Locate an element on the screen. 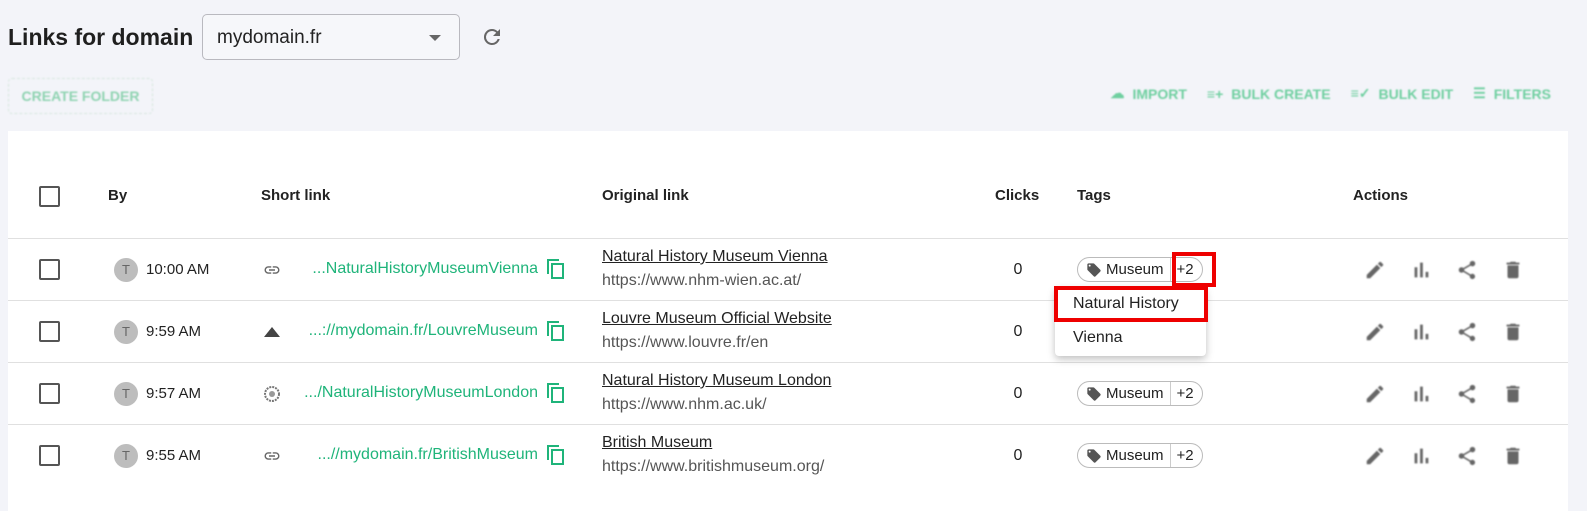  cloud-upload-icon: ☁ is located at coordinates (1117, 93).